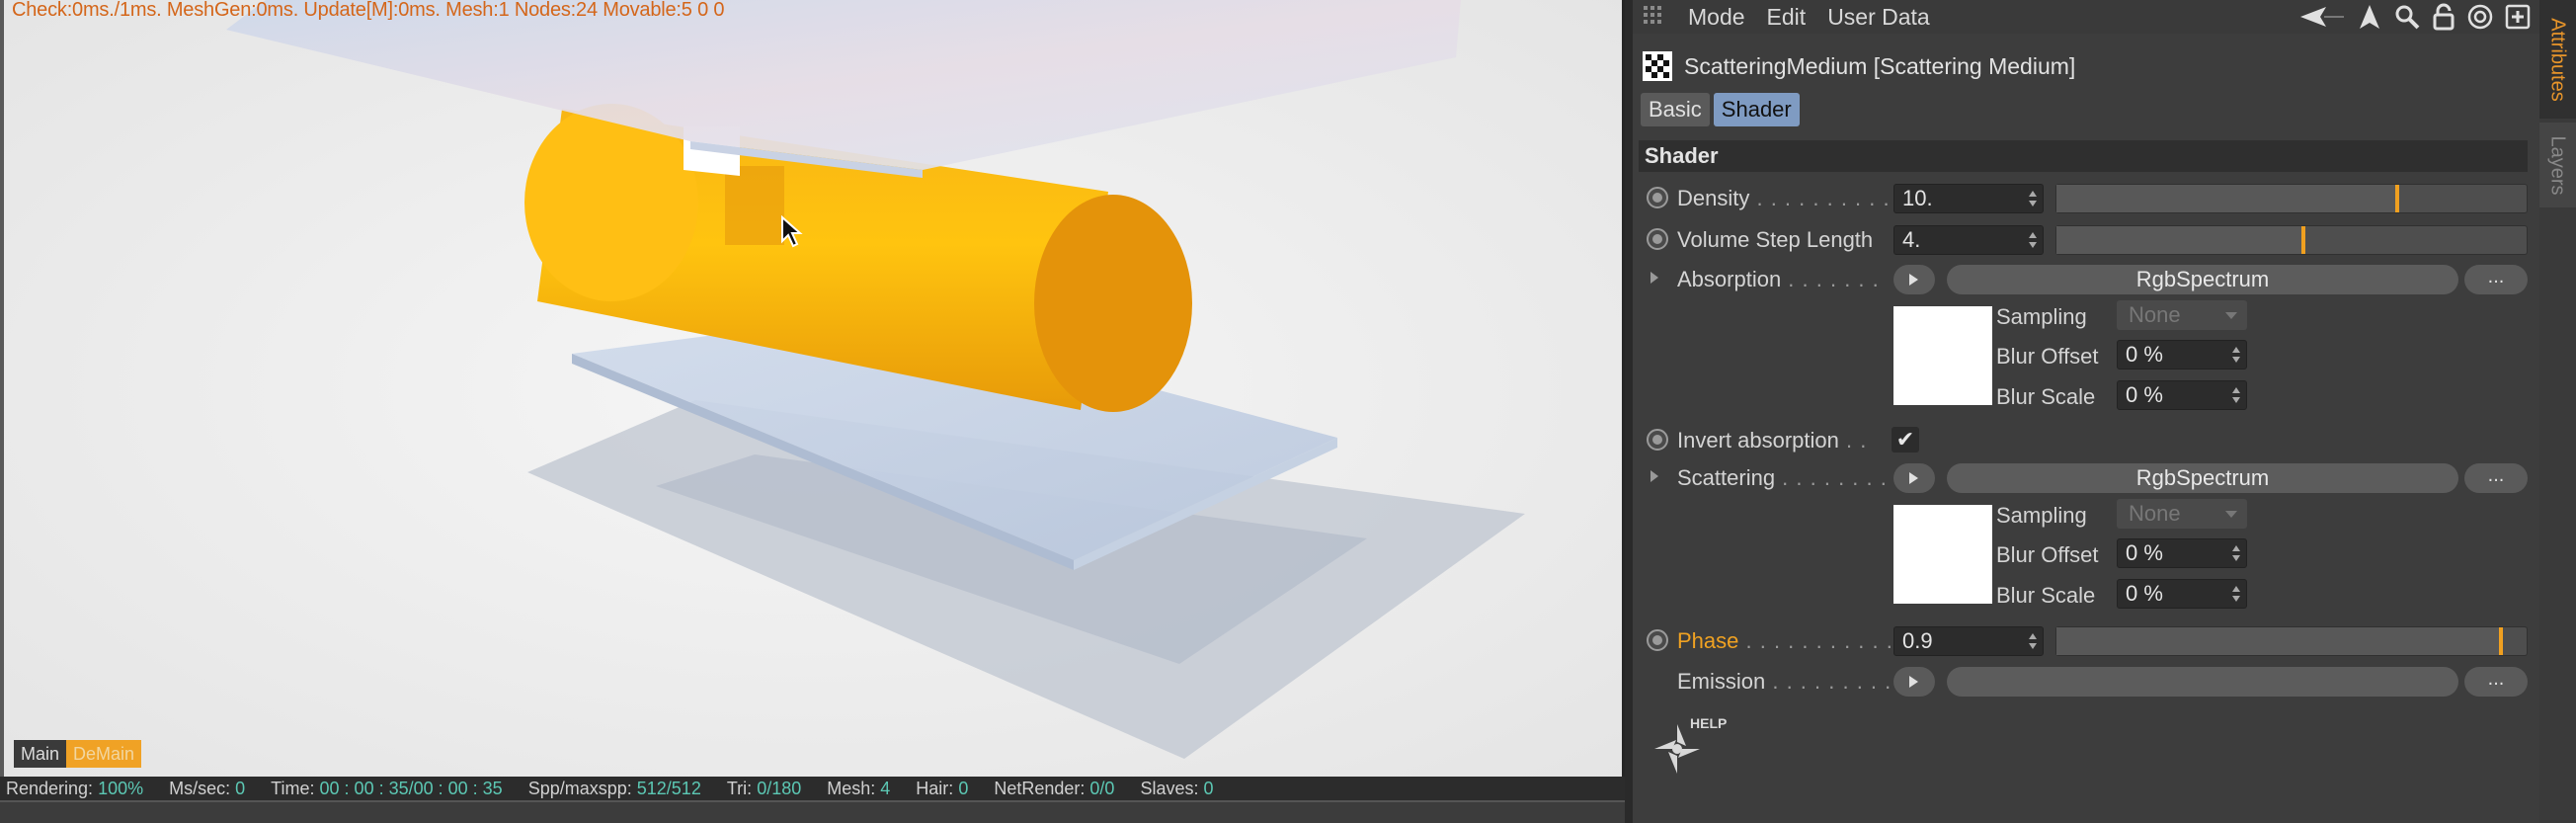  I want to click on menu-user-data: User Data, so click(1878, 17).